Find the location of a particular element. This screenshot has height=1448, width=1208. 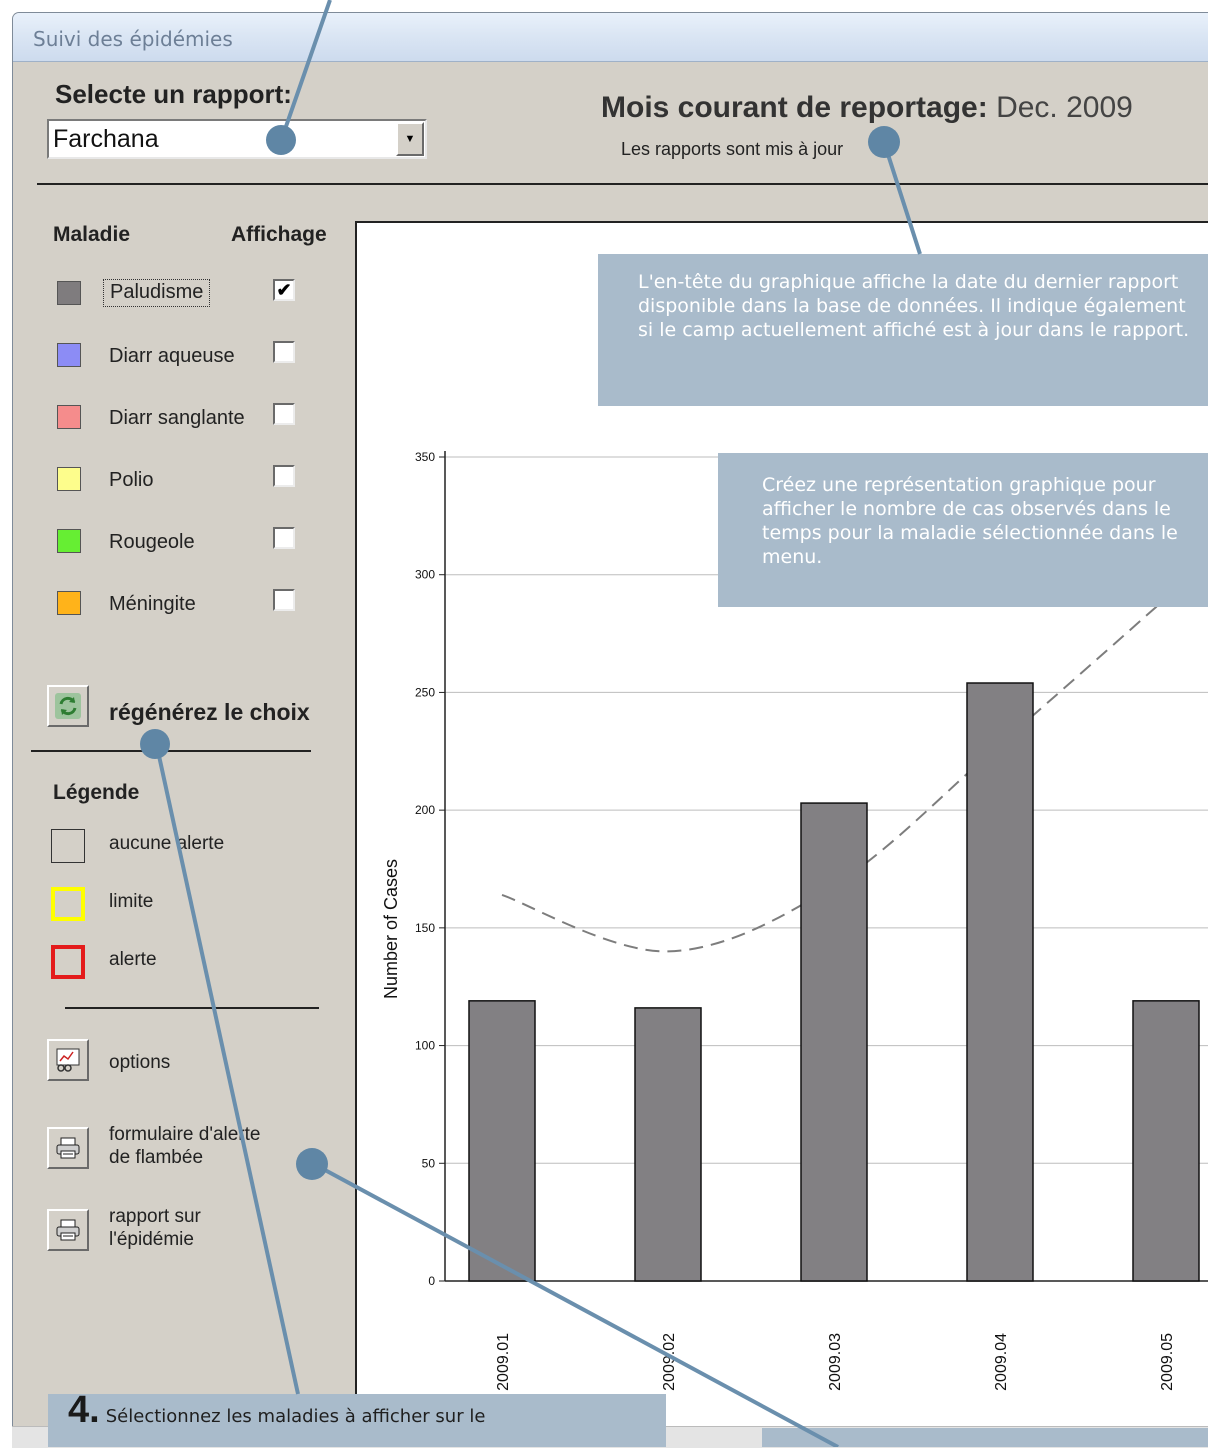

options-icon is located at coordinates (68, 1060).